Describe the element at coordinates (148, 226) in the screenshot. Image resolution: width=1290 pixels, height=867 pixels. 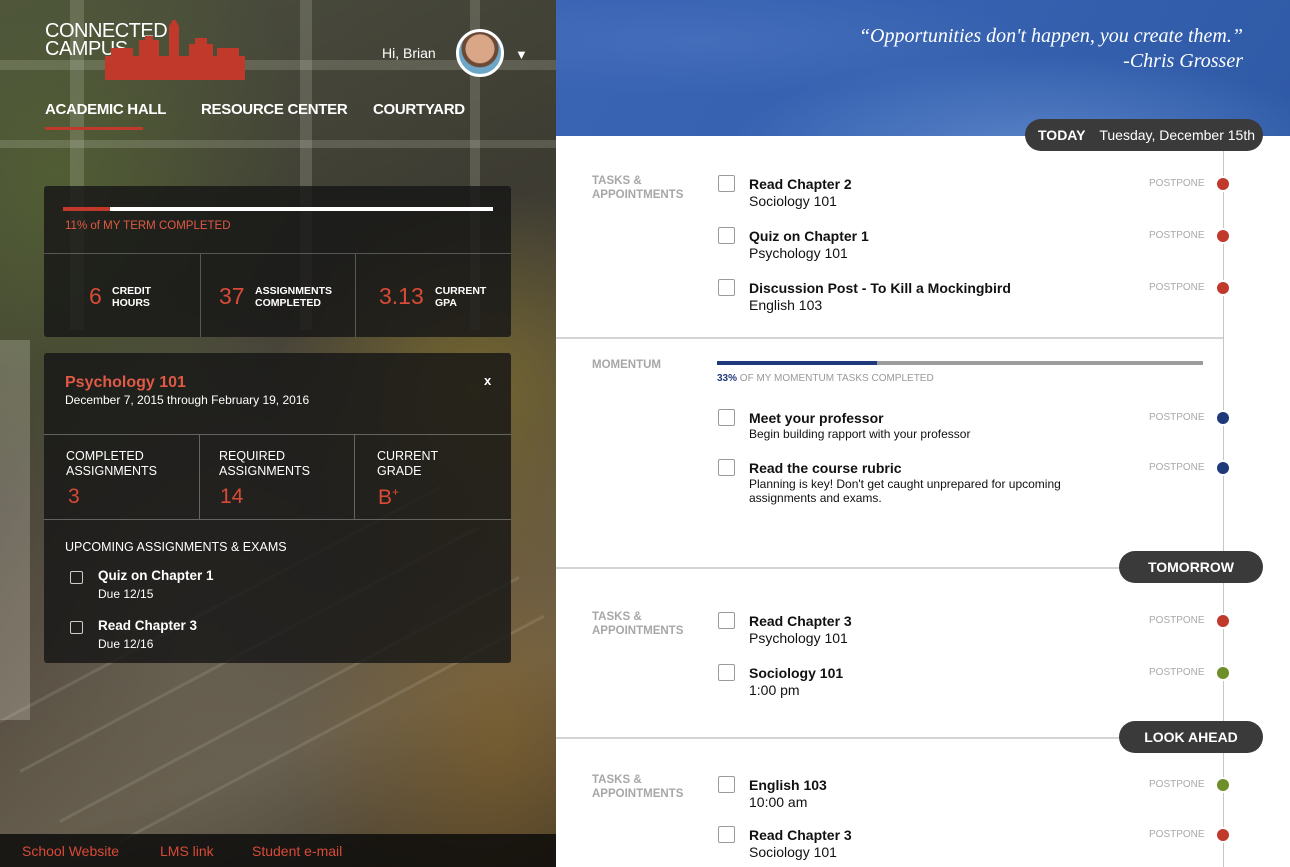
I see `term-progress-text: 11% of MY TERM COMPLETED` at that location.